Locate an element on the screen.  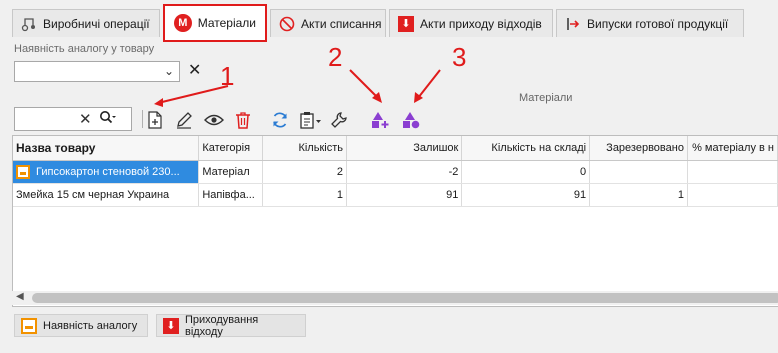
search-input: ✕ is located at coordinates (73, 119).